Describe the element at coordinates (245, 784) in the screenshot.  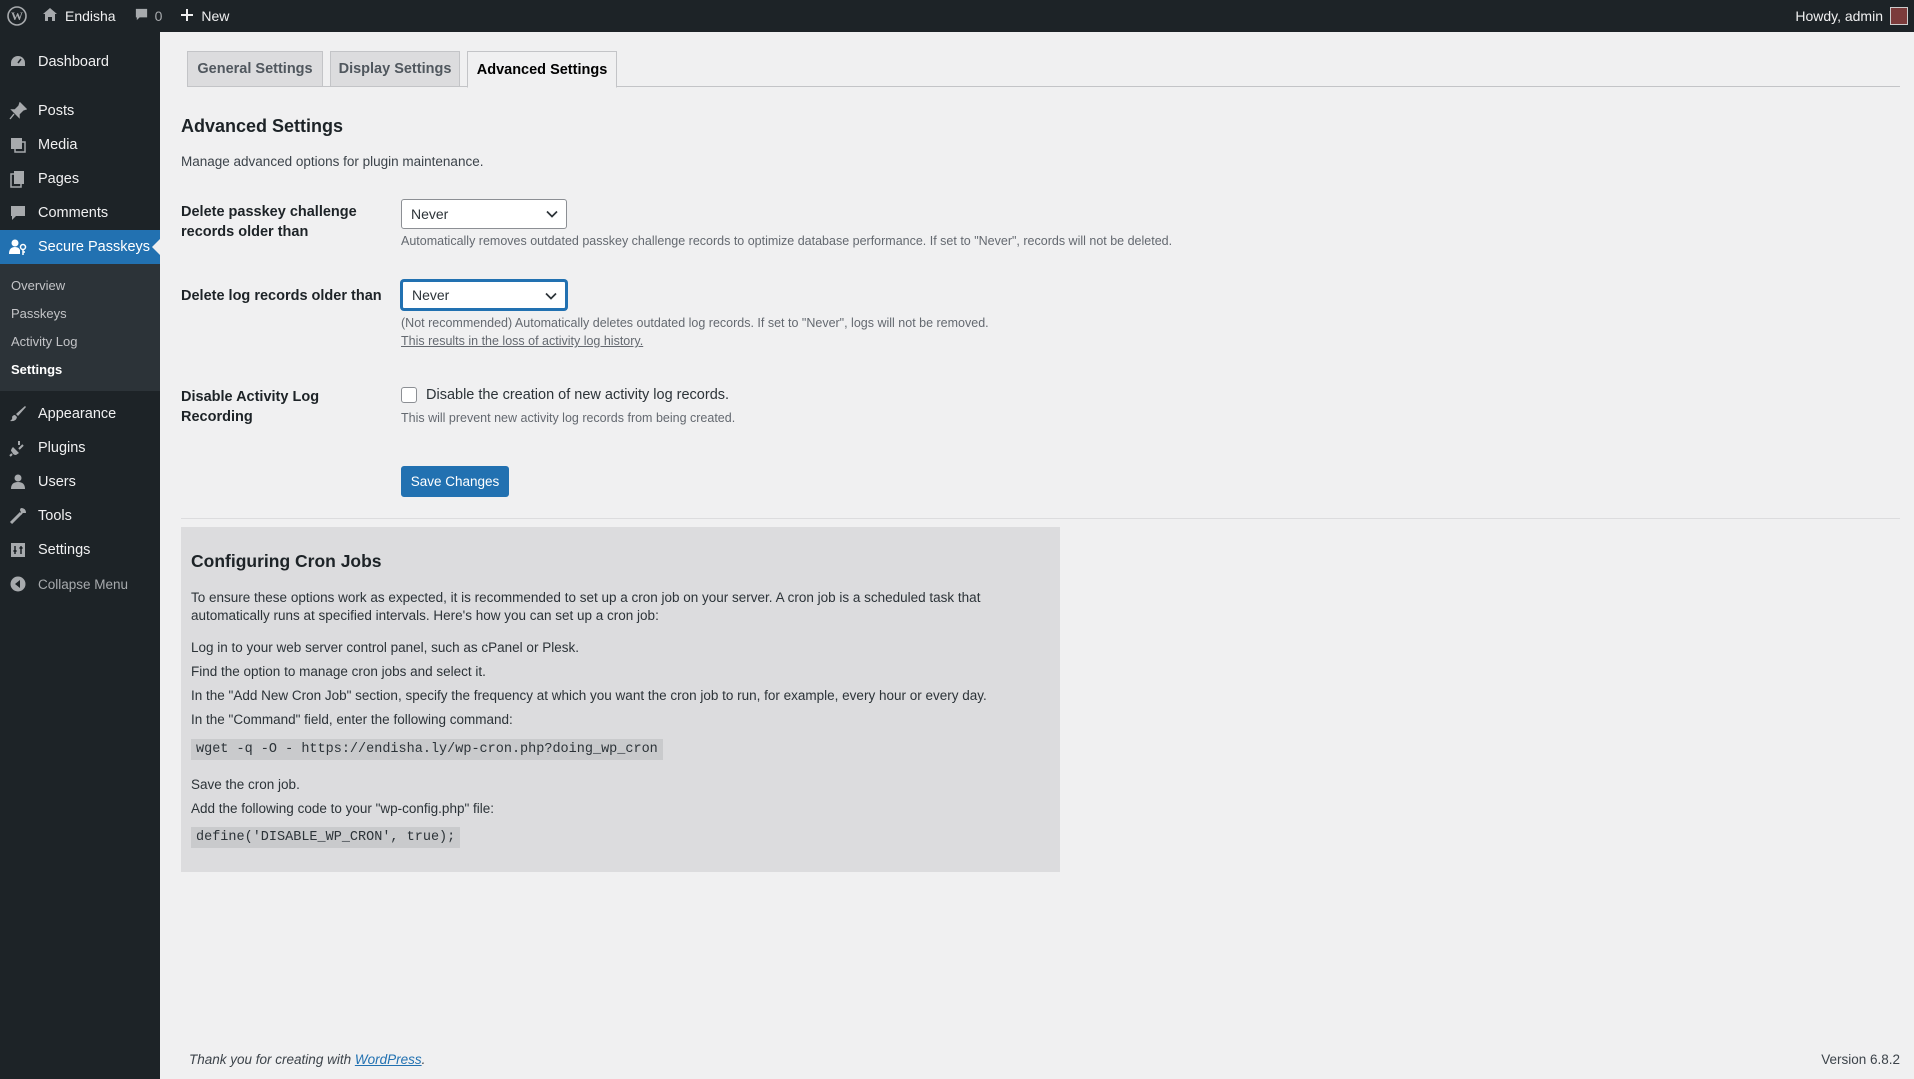
I see `cron-save-step: Save the cron job.` at that location.